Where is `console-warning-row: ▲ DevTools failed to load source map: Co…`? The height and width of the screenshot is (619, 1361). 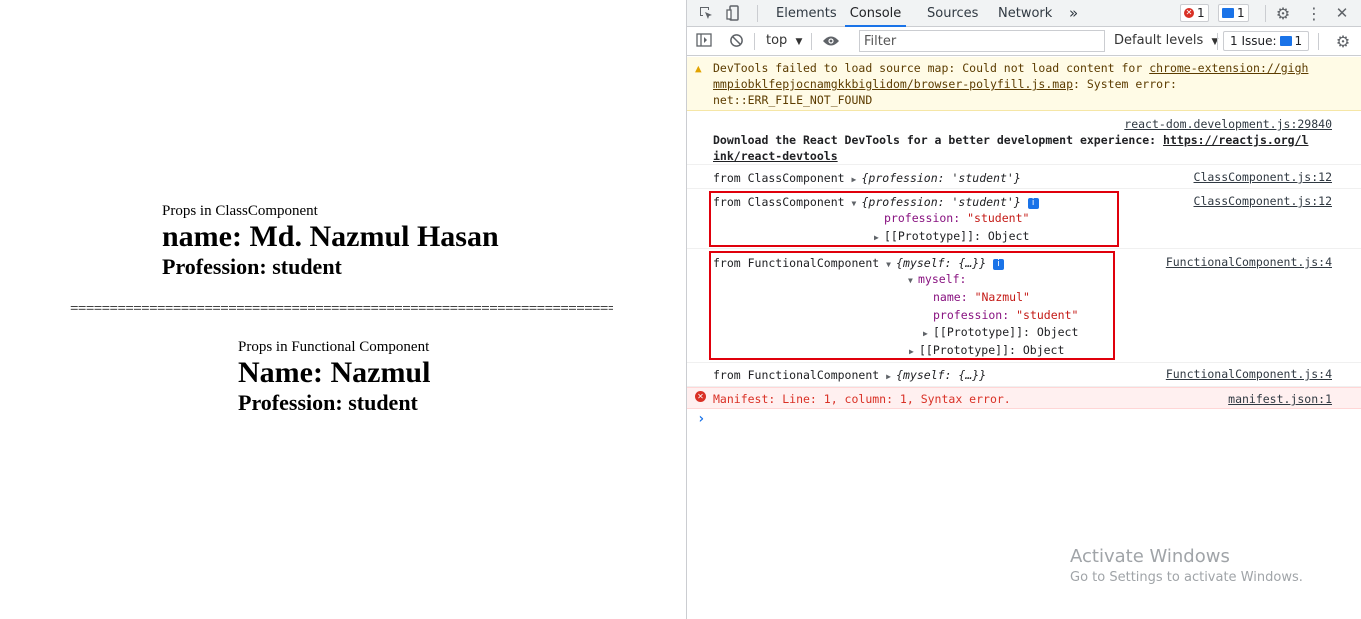 console-warning-row: ▲ DevTools failed to load source map: Co… is located at coordinates (1024, 84).